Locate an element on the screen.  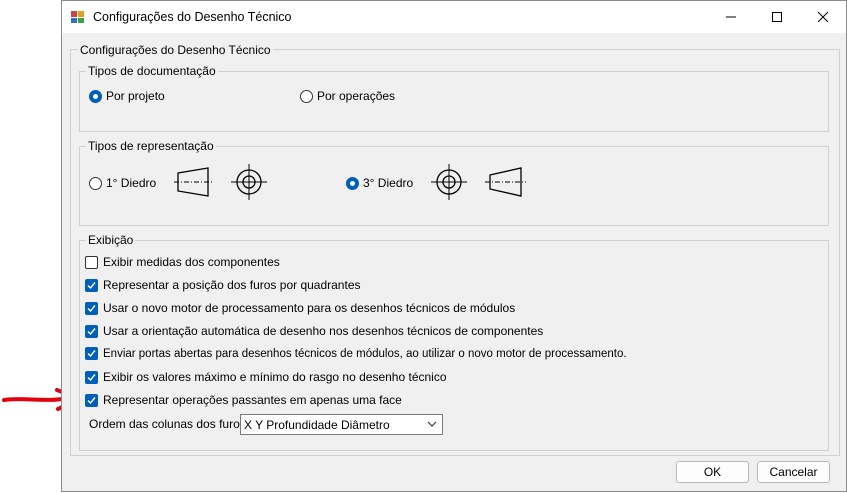
documentation-group-label: Tipos de documentação is located at coordinates (152, 71).